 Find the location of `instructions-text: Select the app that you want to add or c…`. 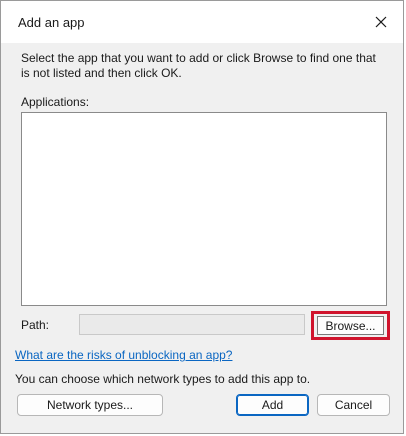

instructions-text: Select the app that you want to add or c… is located at coordinates (198, 65).